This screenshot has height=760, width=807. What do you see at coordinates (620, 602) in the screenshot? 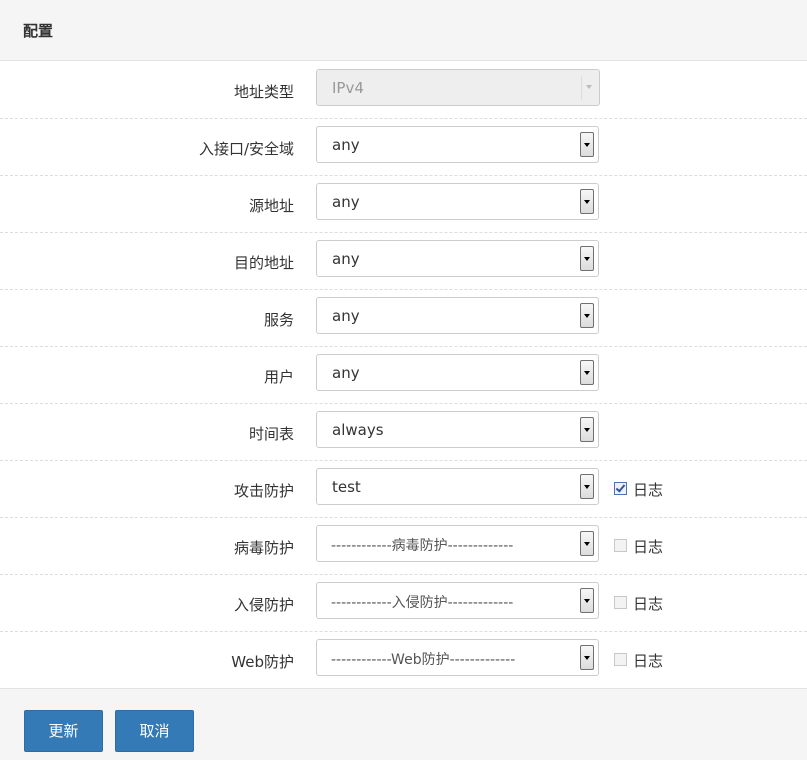
I see `intrusion-prevention-log-checkbox` at bounding box center [620, 602].